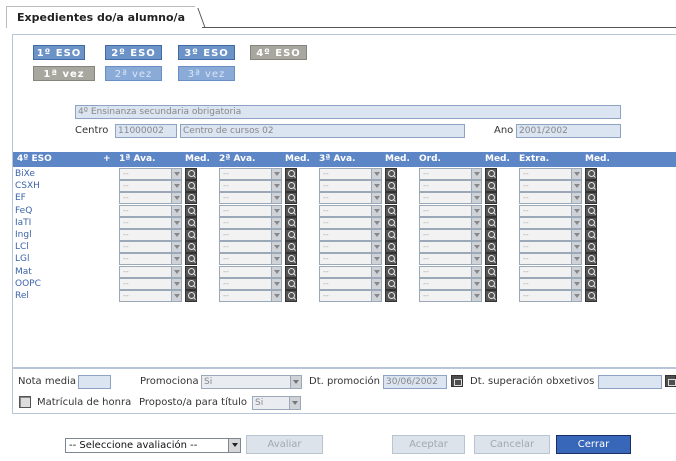 Image resolution: width=676 pixels, height=461 pixels. I want to click on cerrar-button: Cerrar, so click(593, 444).